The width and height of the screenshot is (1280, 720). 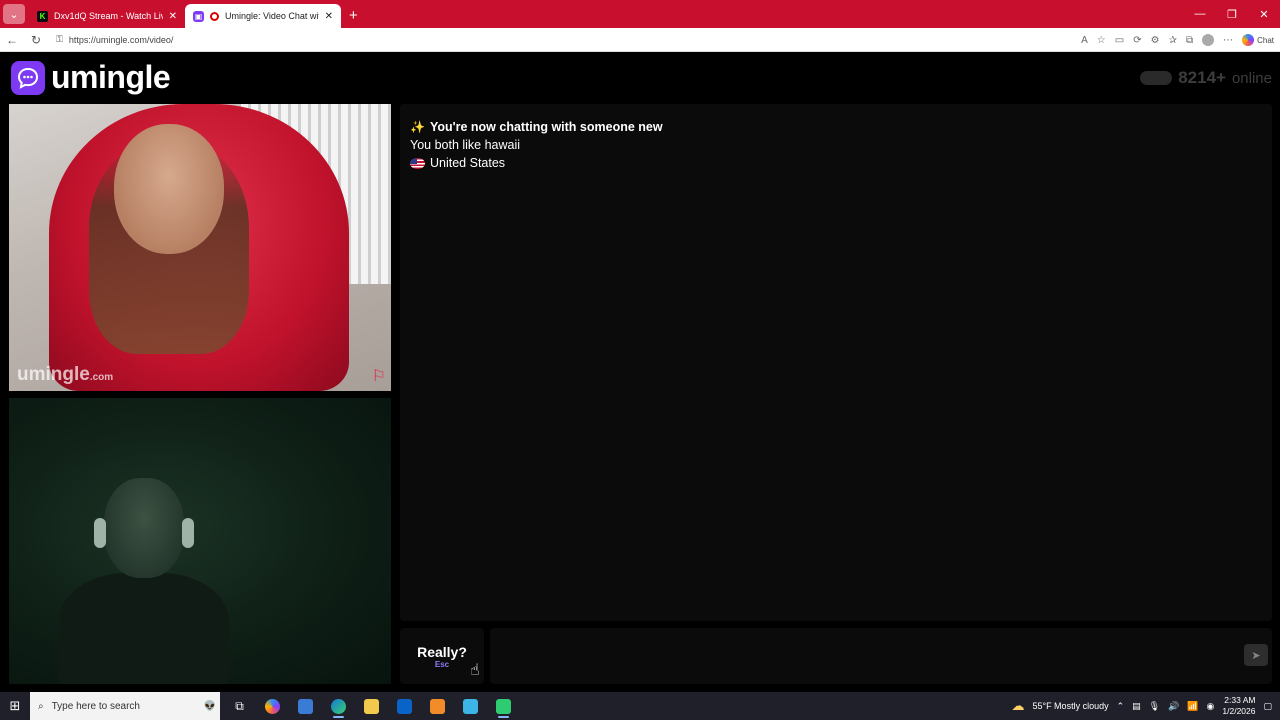 I want to click on edge-browser-icon, so click(x=338, y=706).